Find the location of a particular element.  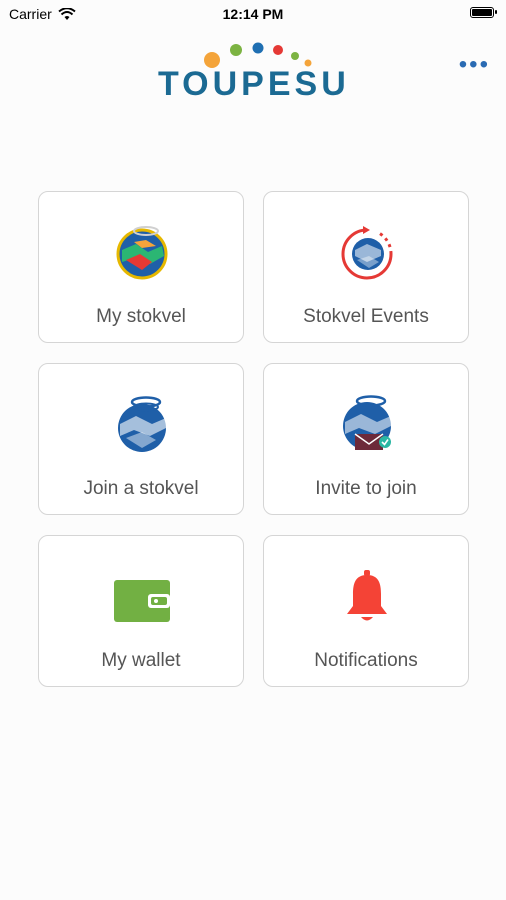

join-globe-icon is located at coordinates (142, 424).